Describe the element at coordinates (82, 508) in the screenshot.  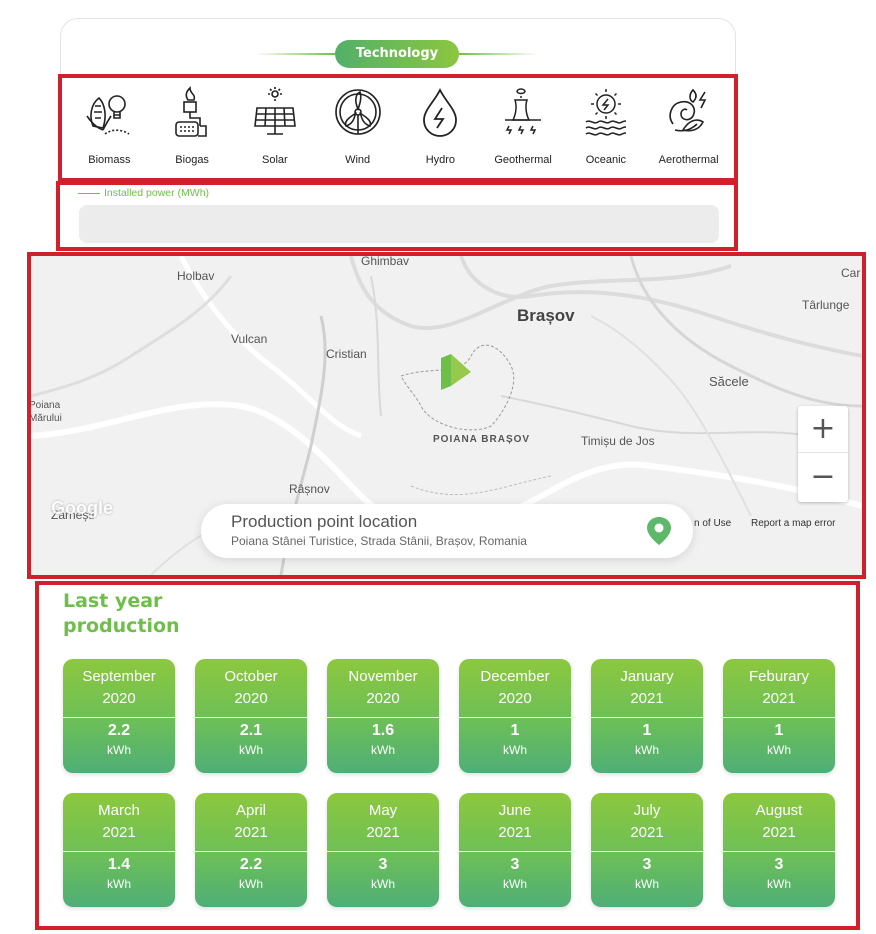
I see `google-logo: Google` at that location.